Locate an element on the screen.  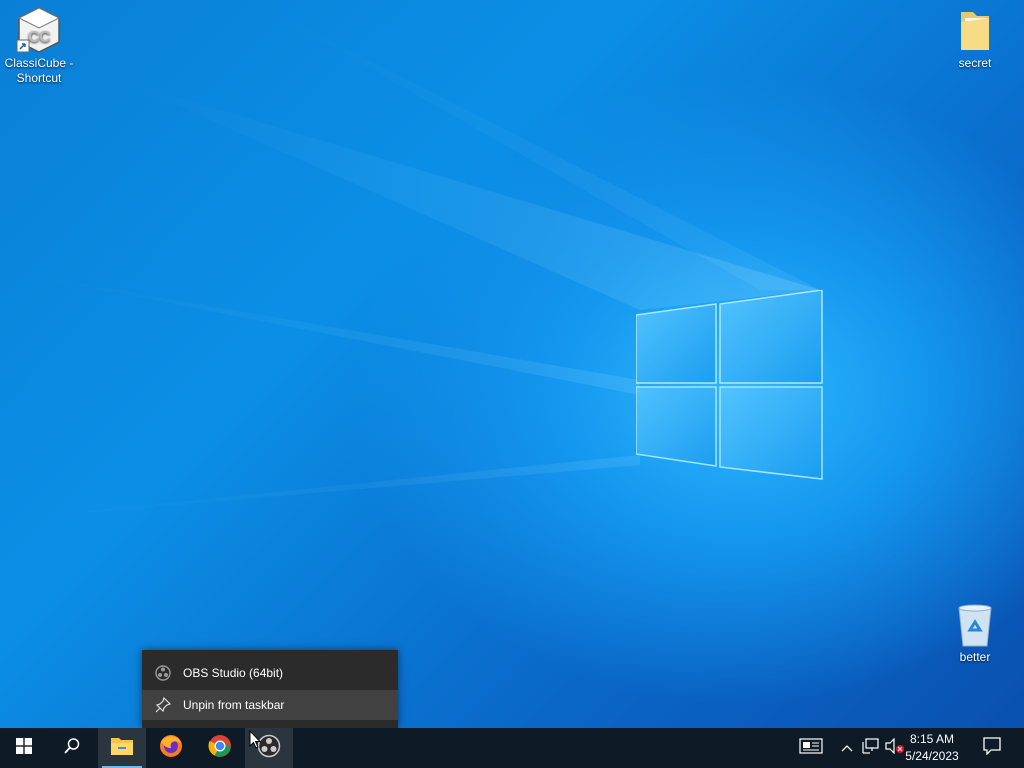
clock: 8:15 AM 5/24/2023 is located at coordinates (932, 748).